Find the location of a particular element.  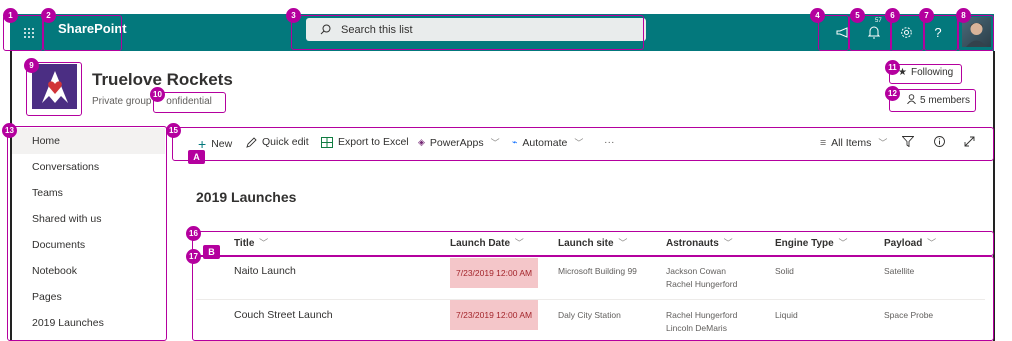

app-name-link: SharePoint is located at coordinates (88, 32).